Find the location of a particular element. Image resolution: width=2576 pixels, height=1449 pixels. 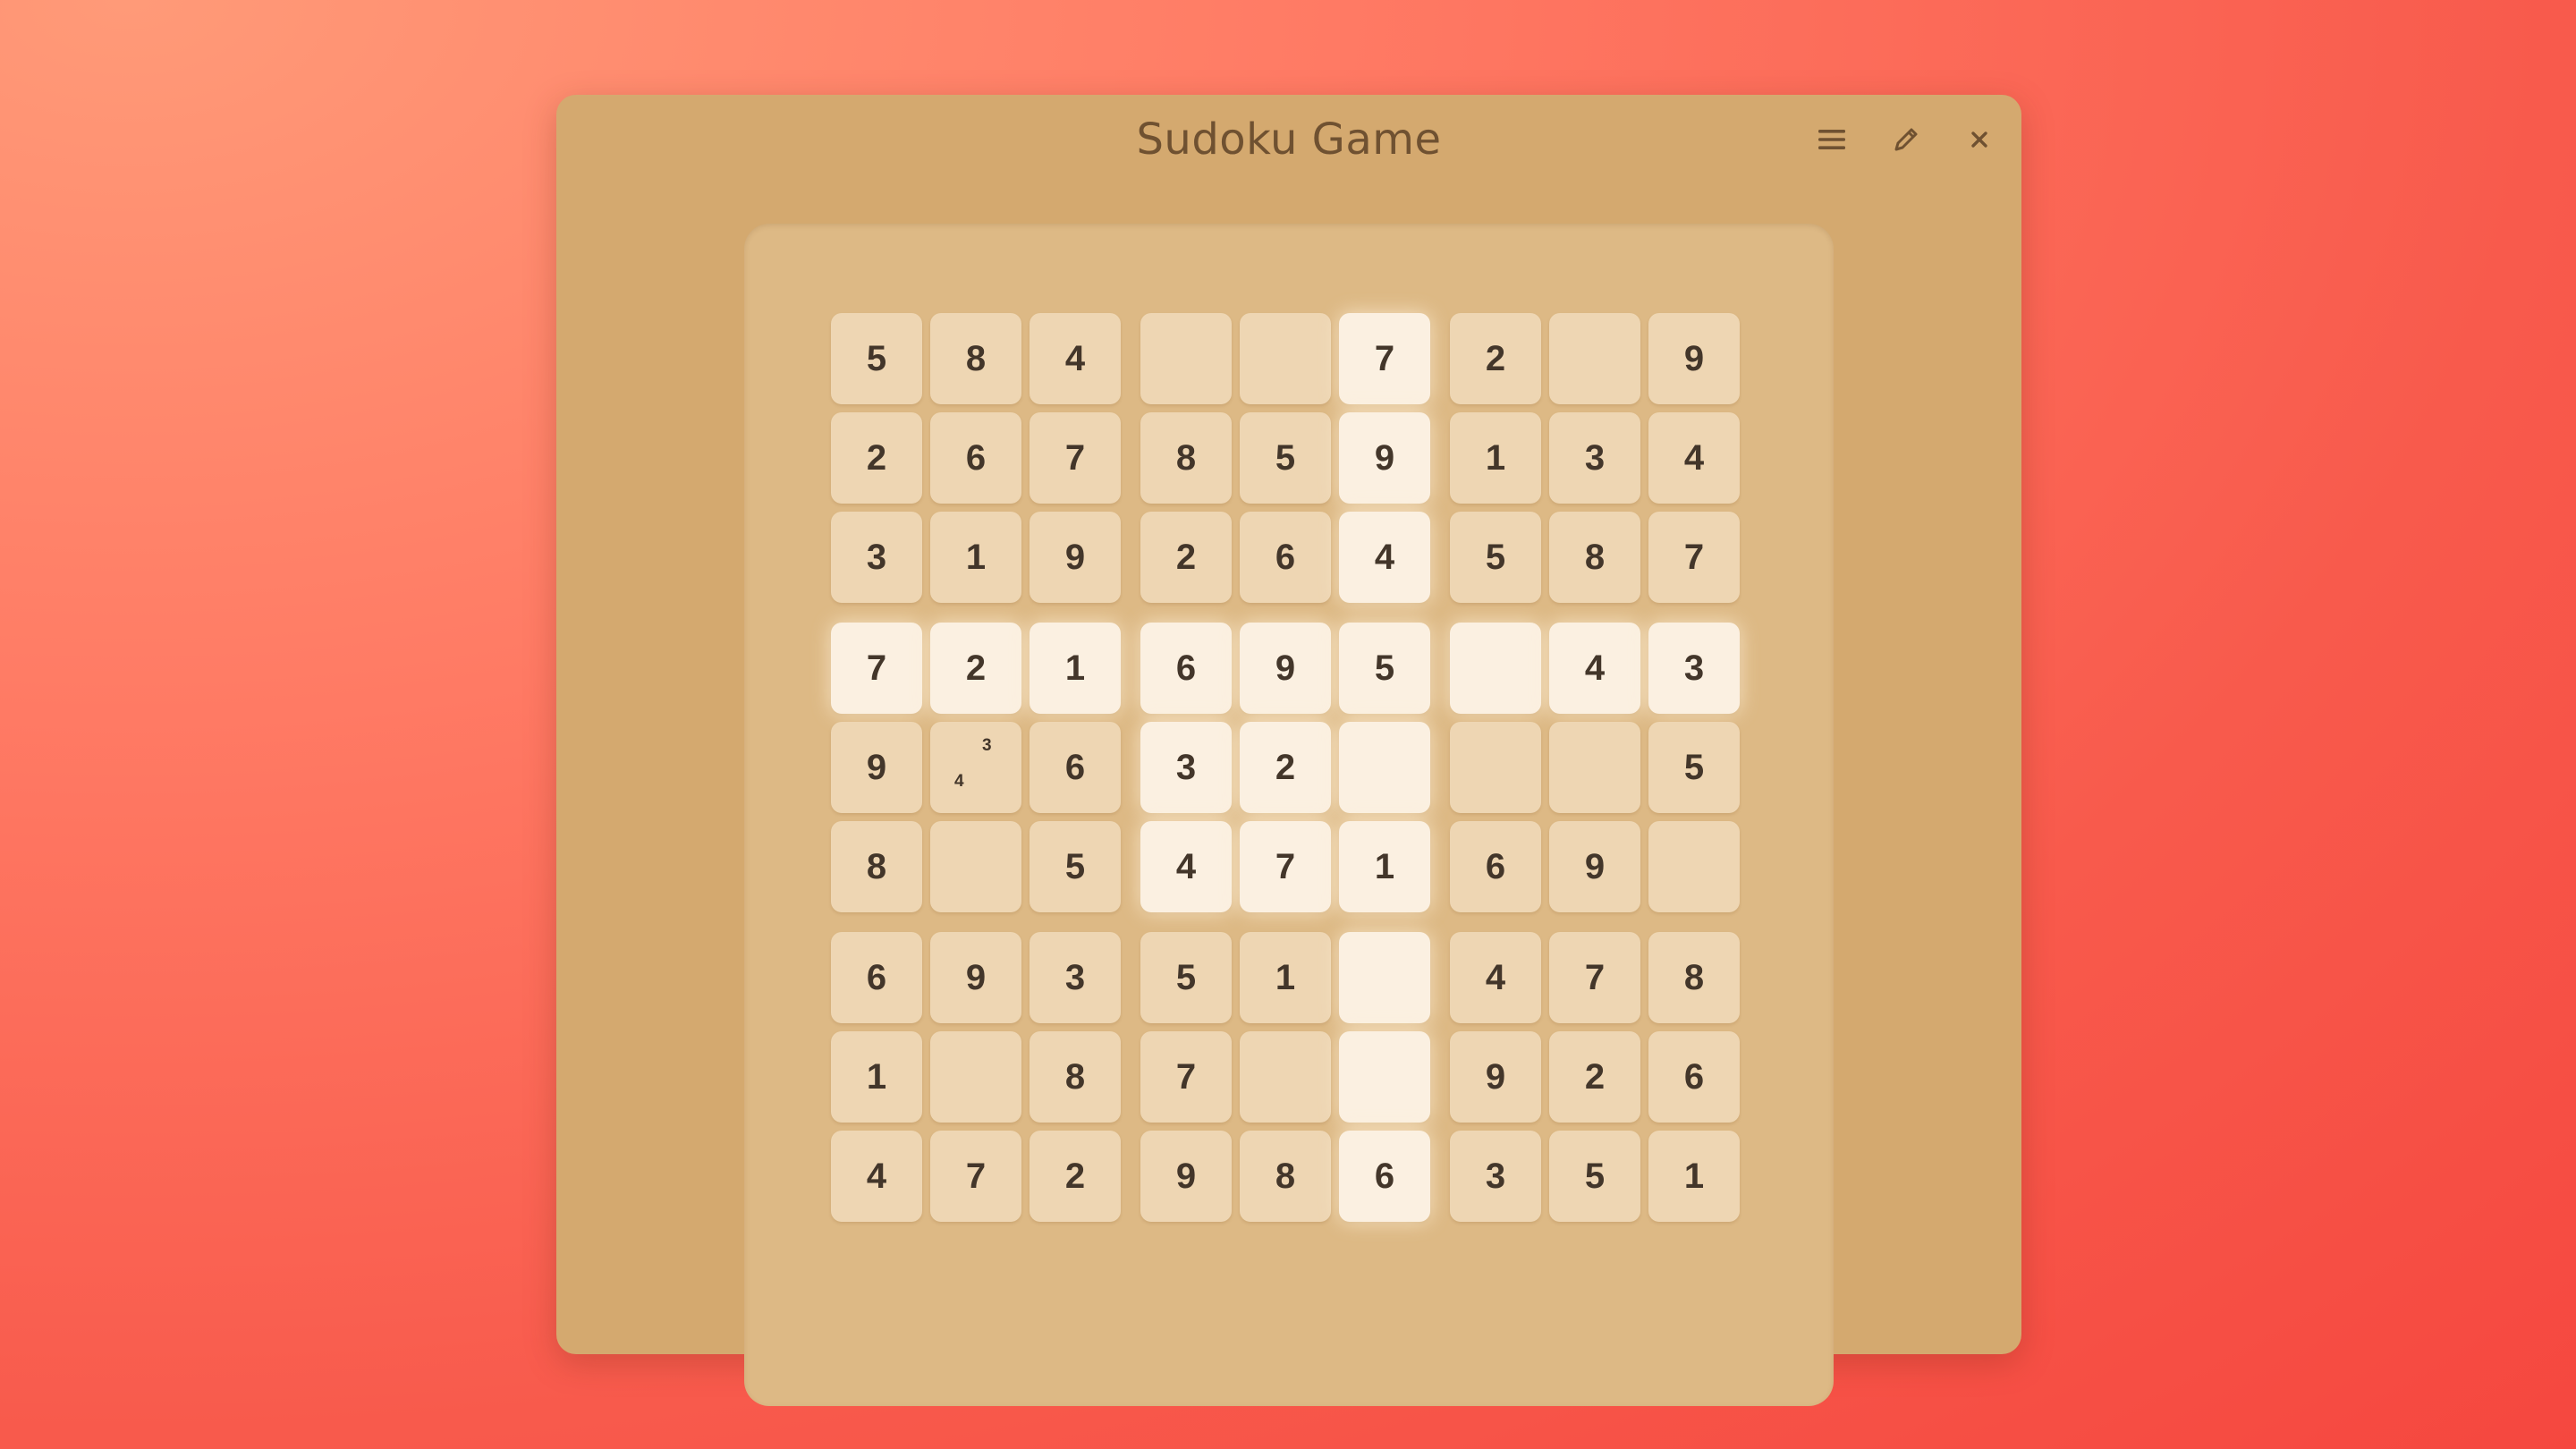

close-button is located at coordinates (1979, 139).